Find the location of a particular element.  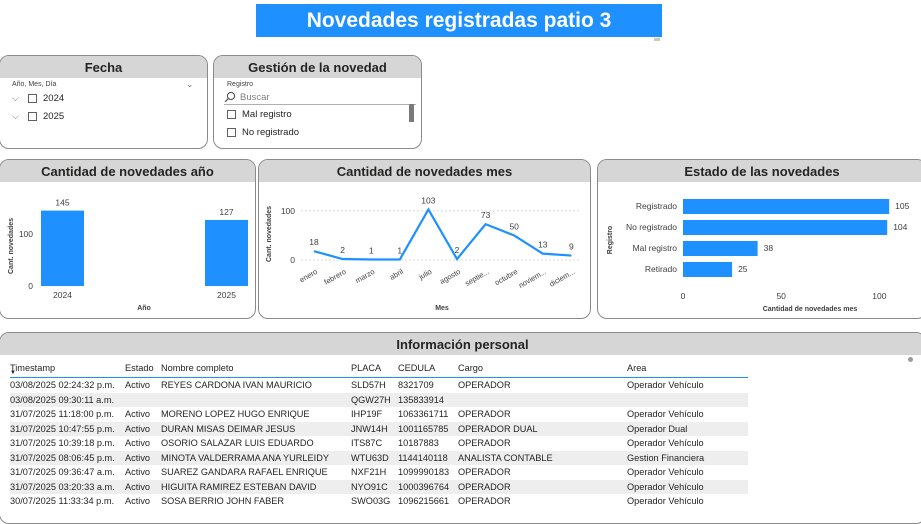

data-label: 105 is located at coordinates (902, 206).